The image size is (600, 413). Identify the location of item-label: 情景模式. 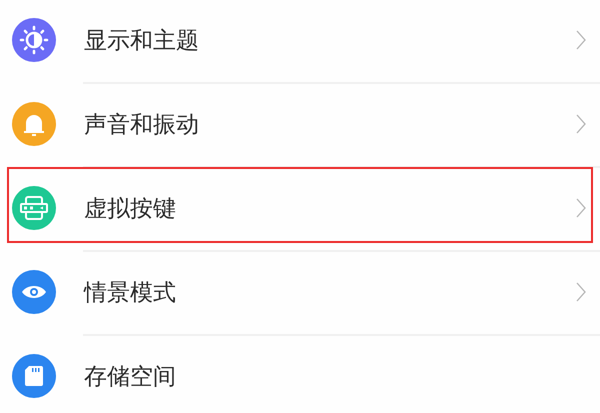
(130, 293).